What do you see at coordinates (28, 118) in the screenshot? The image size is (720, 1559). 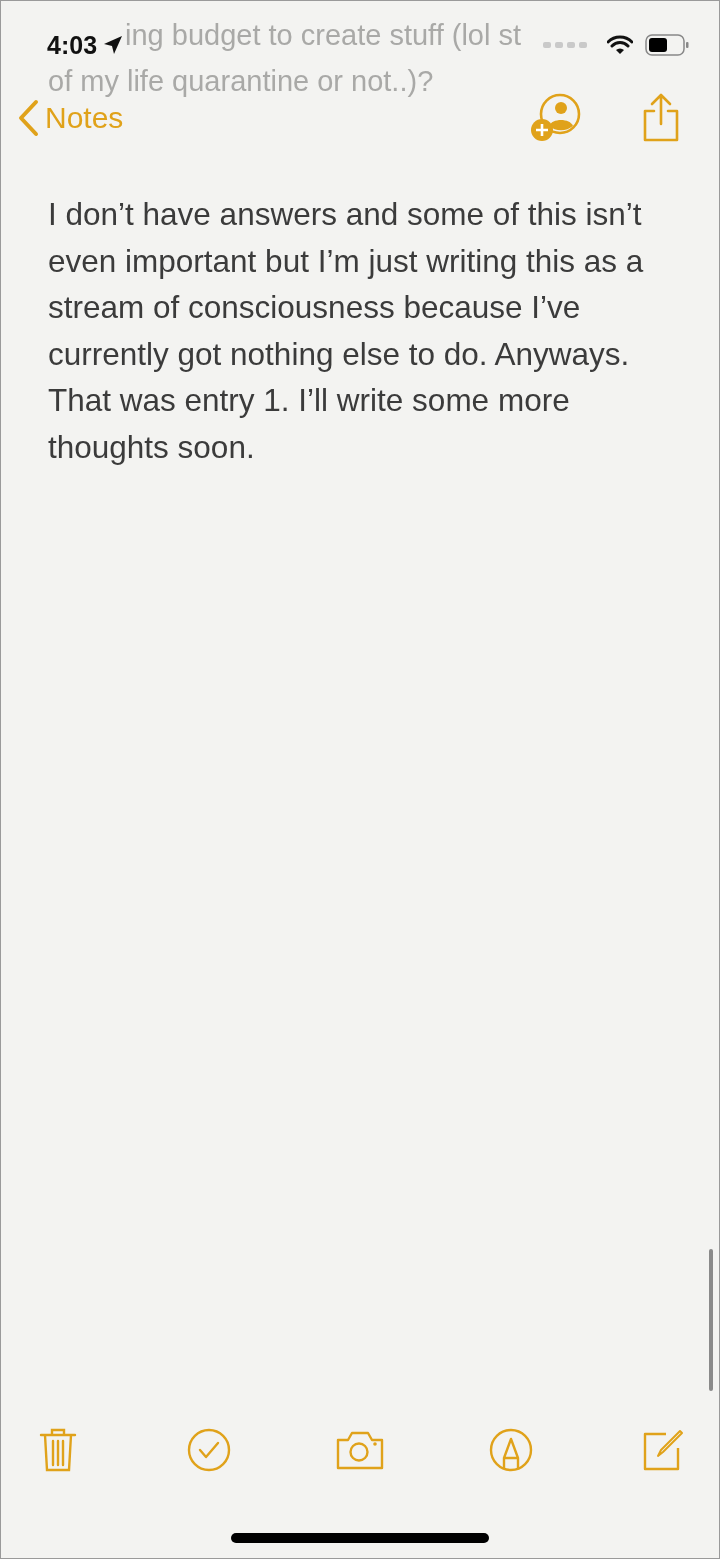 I see `chevron-left-icon` at bounding box center [28, 118].